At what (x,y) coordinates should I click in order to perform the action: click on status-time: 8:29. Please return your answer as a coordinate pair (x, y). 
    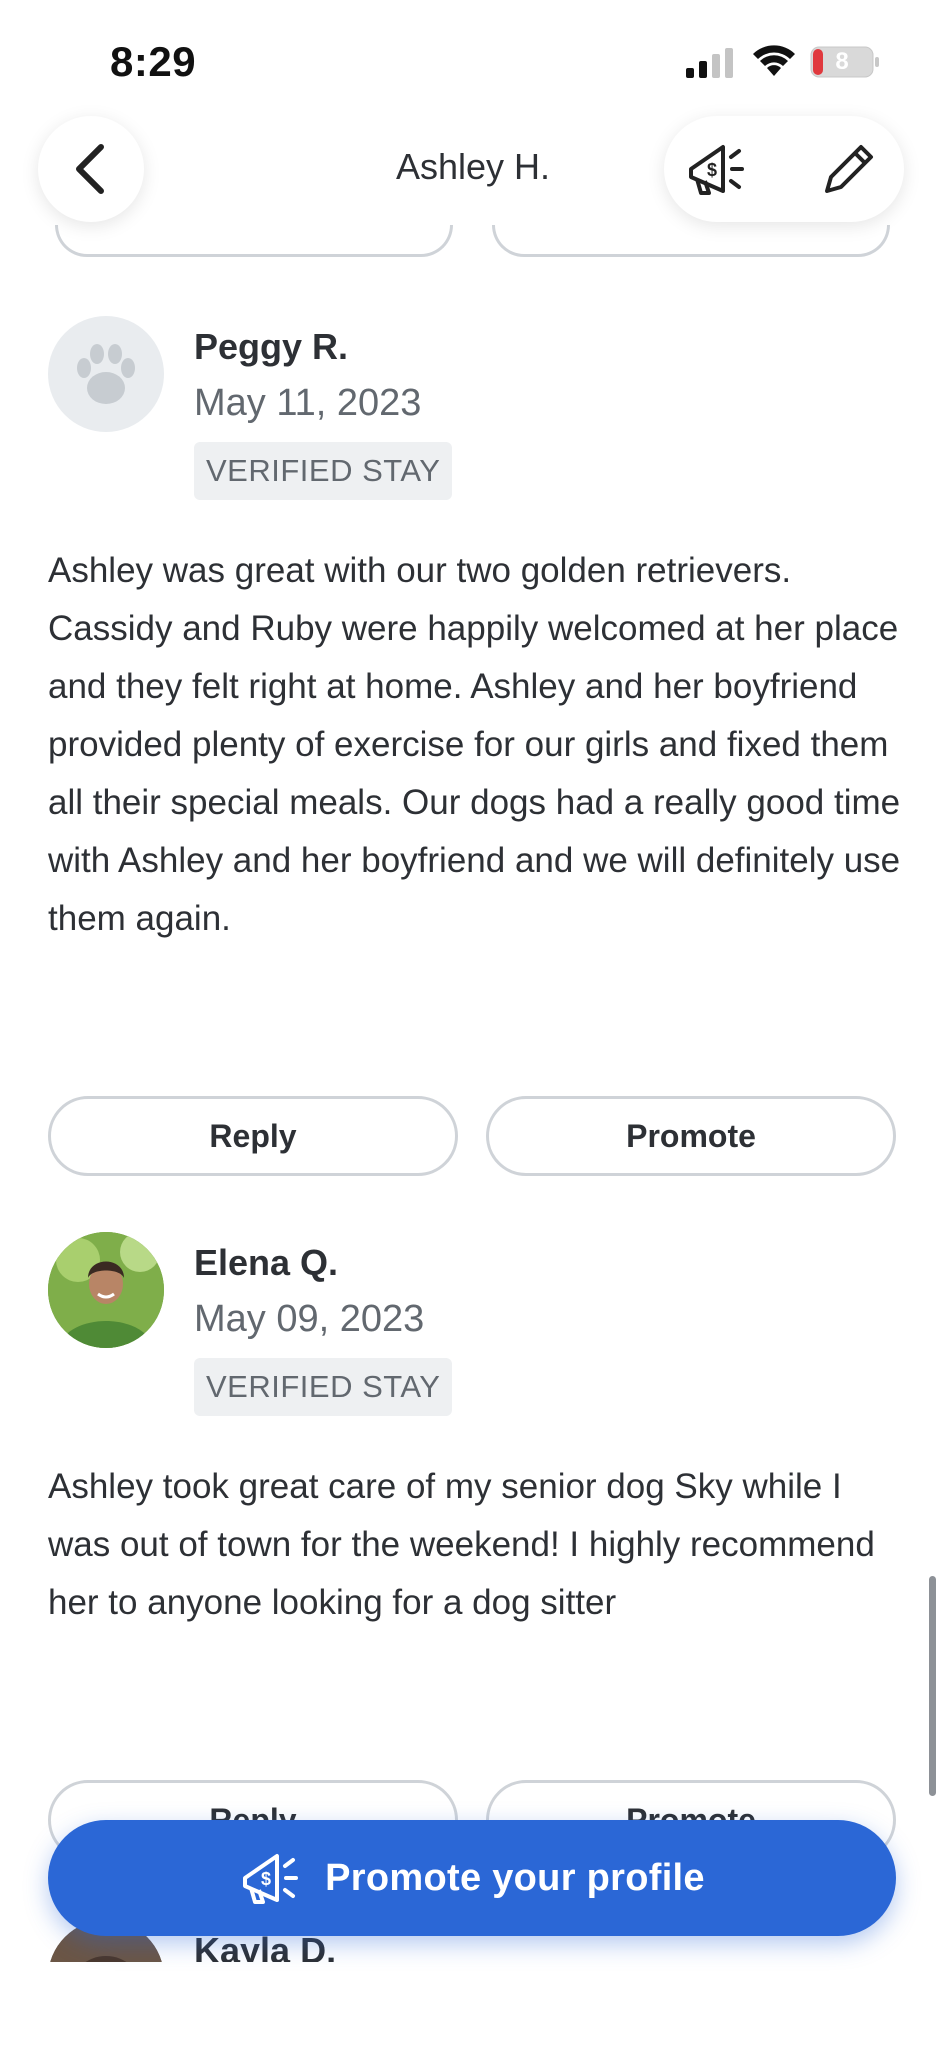
    Looking at the image, I should click on (153, 61).